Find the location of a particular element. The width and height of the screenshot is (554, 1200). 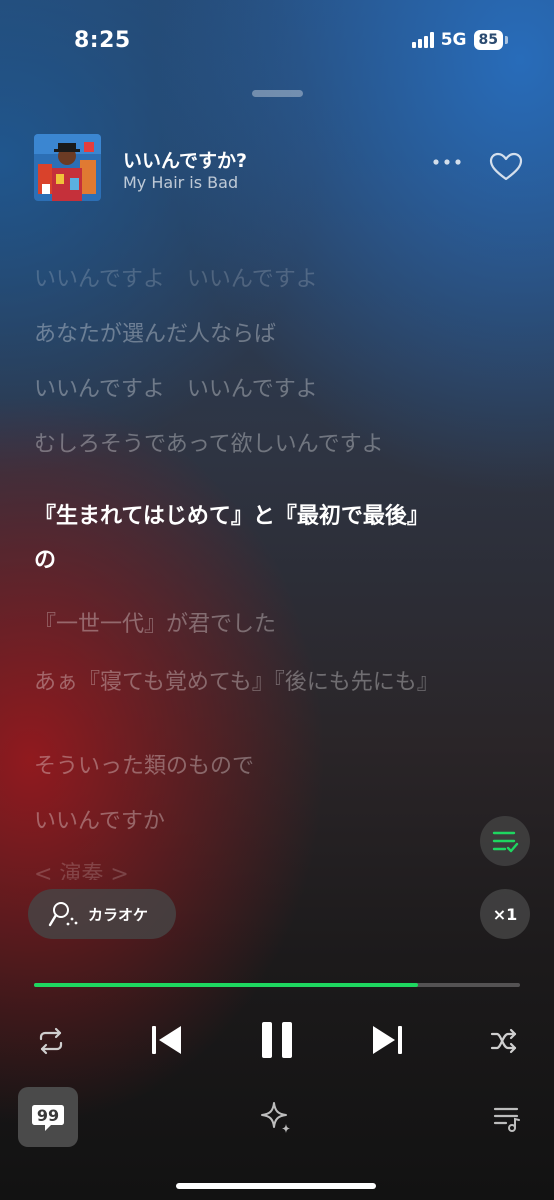

album-art is located at coordinates (67, 167).